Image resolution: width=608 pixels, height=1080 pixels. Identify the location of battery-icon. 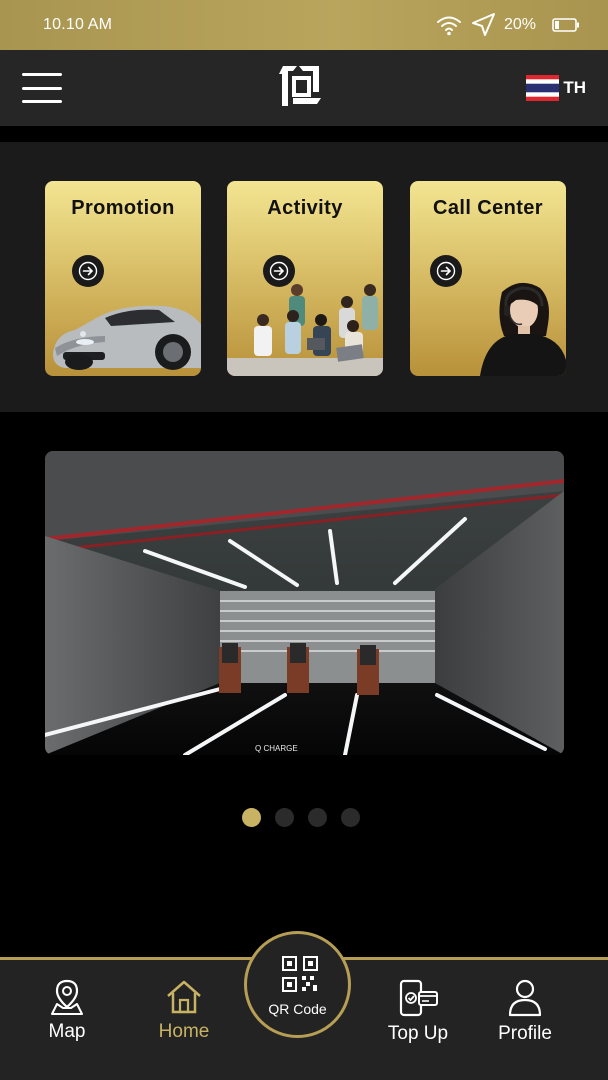
(565, 25).